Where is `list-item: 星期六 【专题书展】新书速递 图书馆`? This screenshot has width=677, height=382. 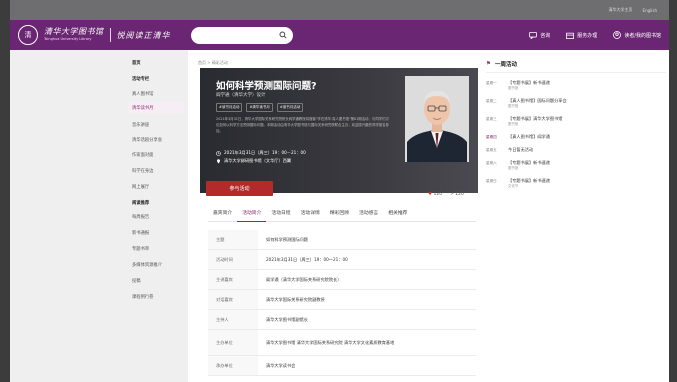 list-item: 星期六 【专题书展】新书速递 图书馆 is located at coordinates (576, 165).